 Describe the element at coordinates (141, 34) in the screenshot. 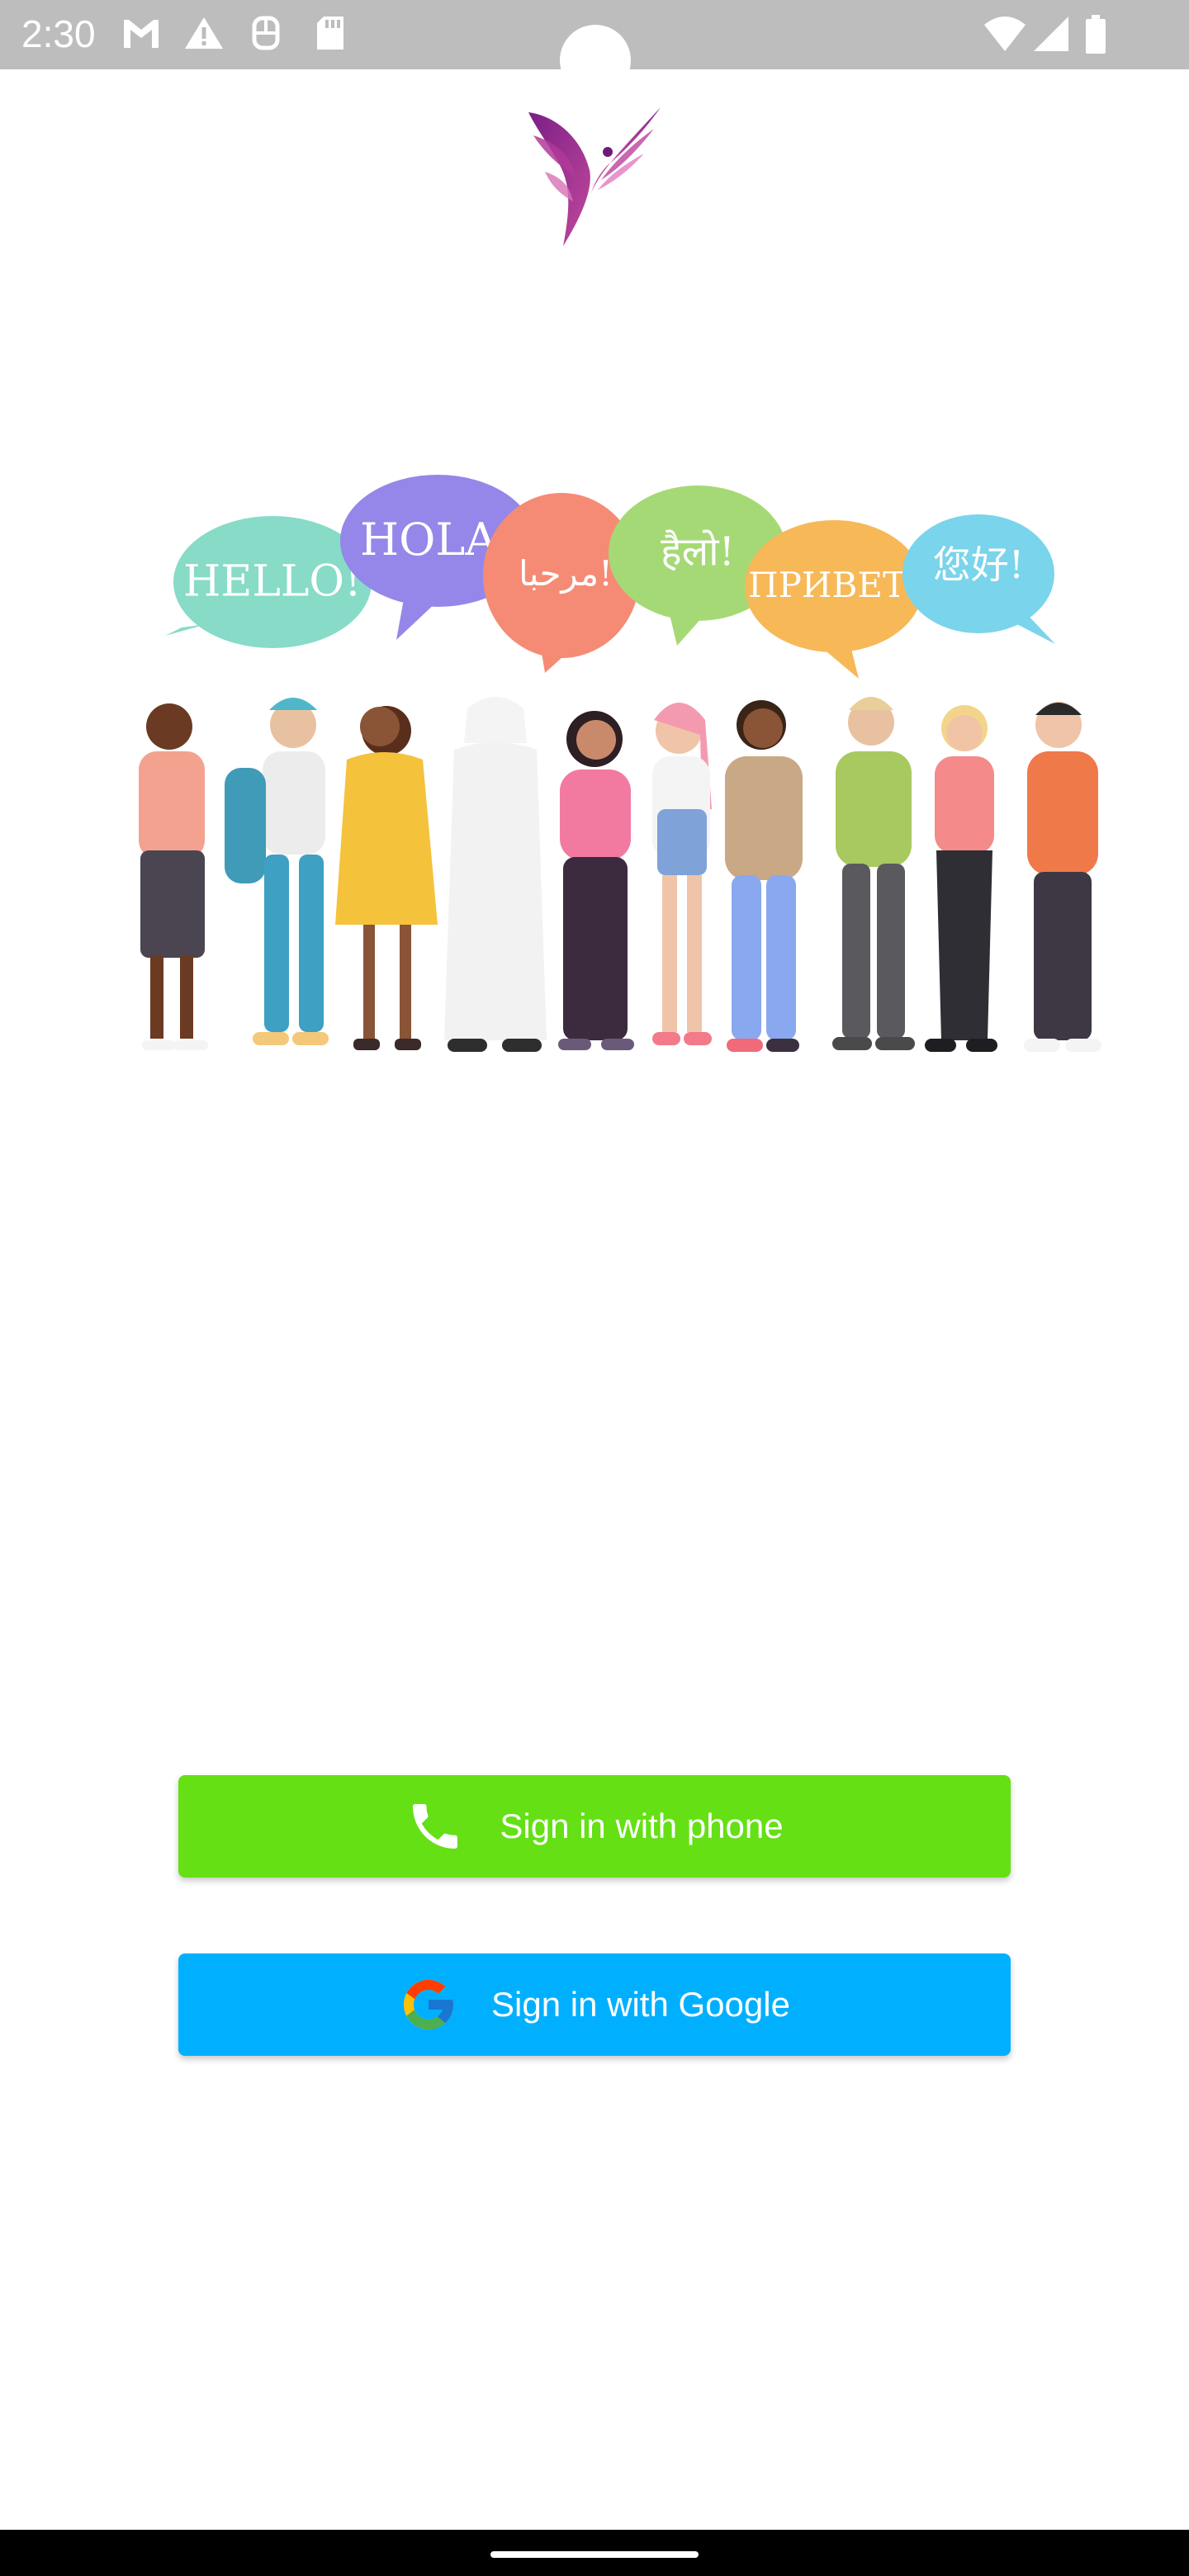

I see `gmail-icon` at that location.